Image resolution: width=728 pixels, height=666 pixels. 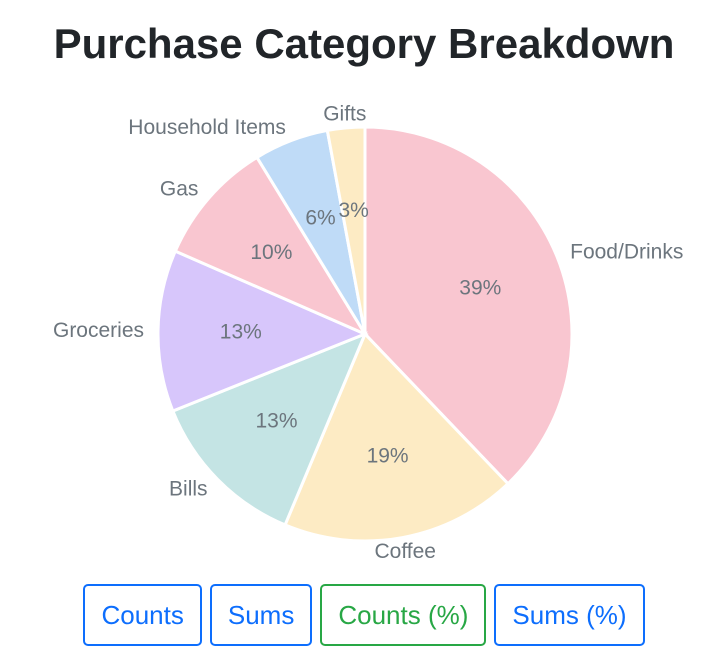 I want to click on value-label: 39%, so click(x=480, y=287).